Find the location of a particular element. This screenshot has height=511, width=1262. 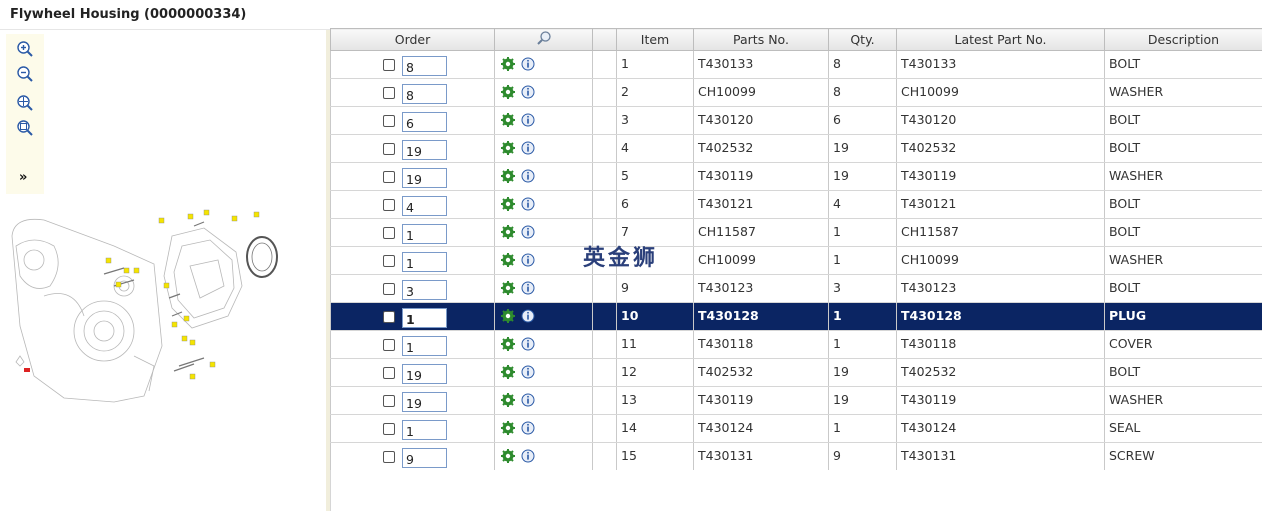

column-header-latest-part-no: Latest Part No. is located at coordinates (1000, 39).